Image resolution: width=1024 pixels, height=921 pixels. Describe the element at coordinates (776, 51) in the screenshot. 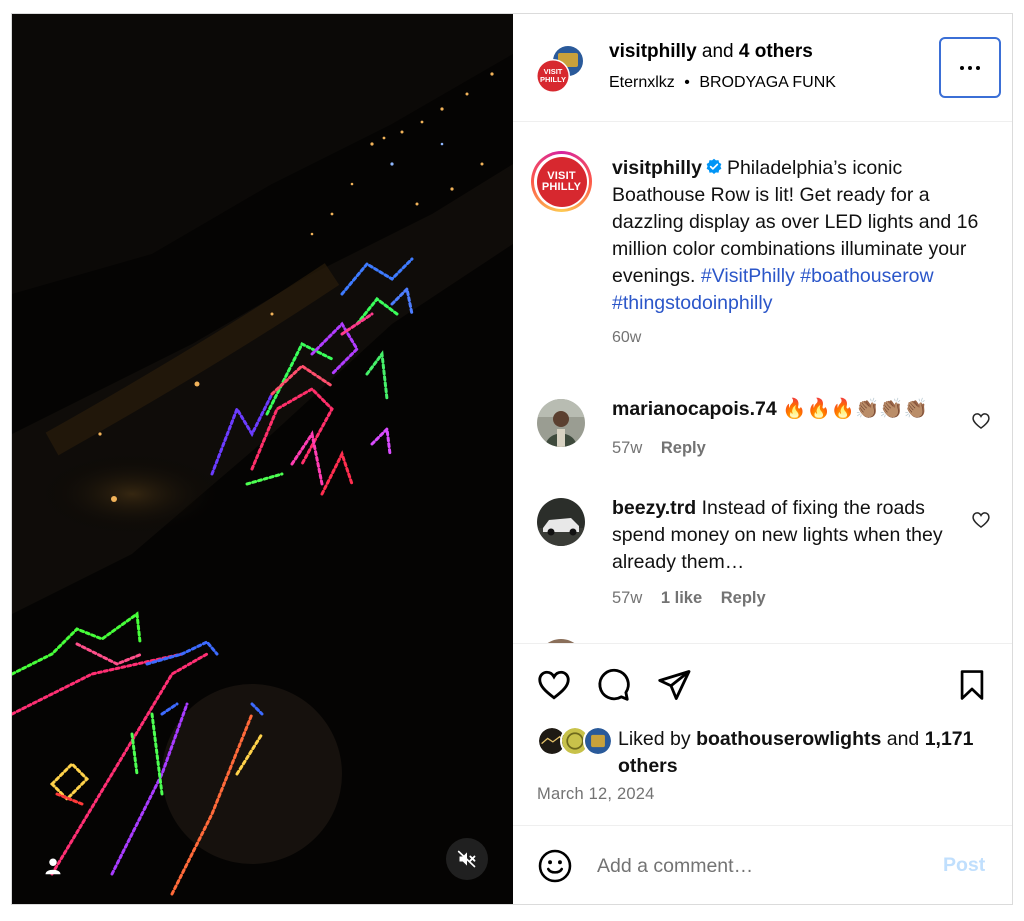

I see `collaborators-link: 4 others` at that location.